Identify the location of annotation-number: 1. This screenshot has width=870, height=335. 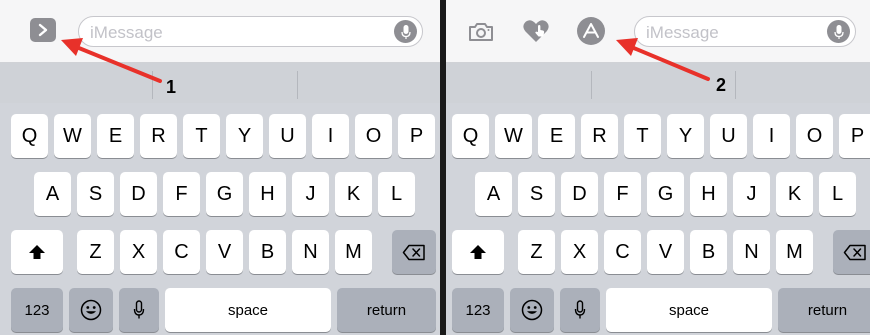
(171, 87).